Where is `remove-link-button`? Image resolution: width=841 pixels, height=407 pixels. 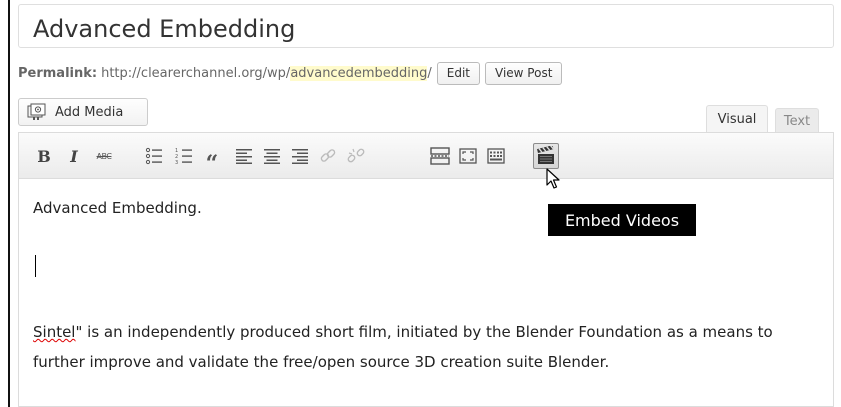
remove-link-button is located at coordinates (356, 156).